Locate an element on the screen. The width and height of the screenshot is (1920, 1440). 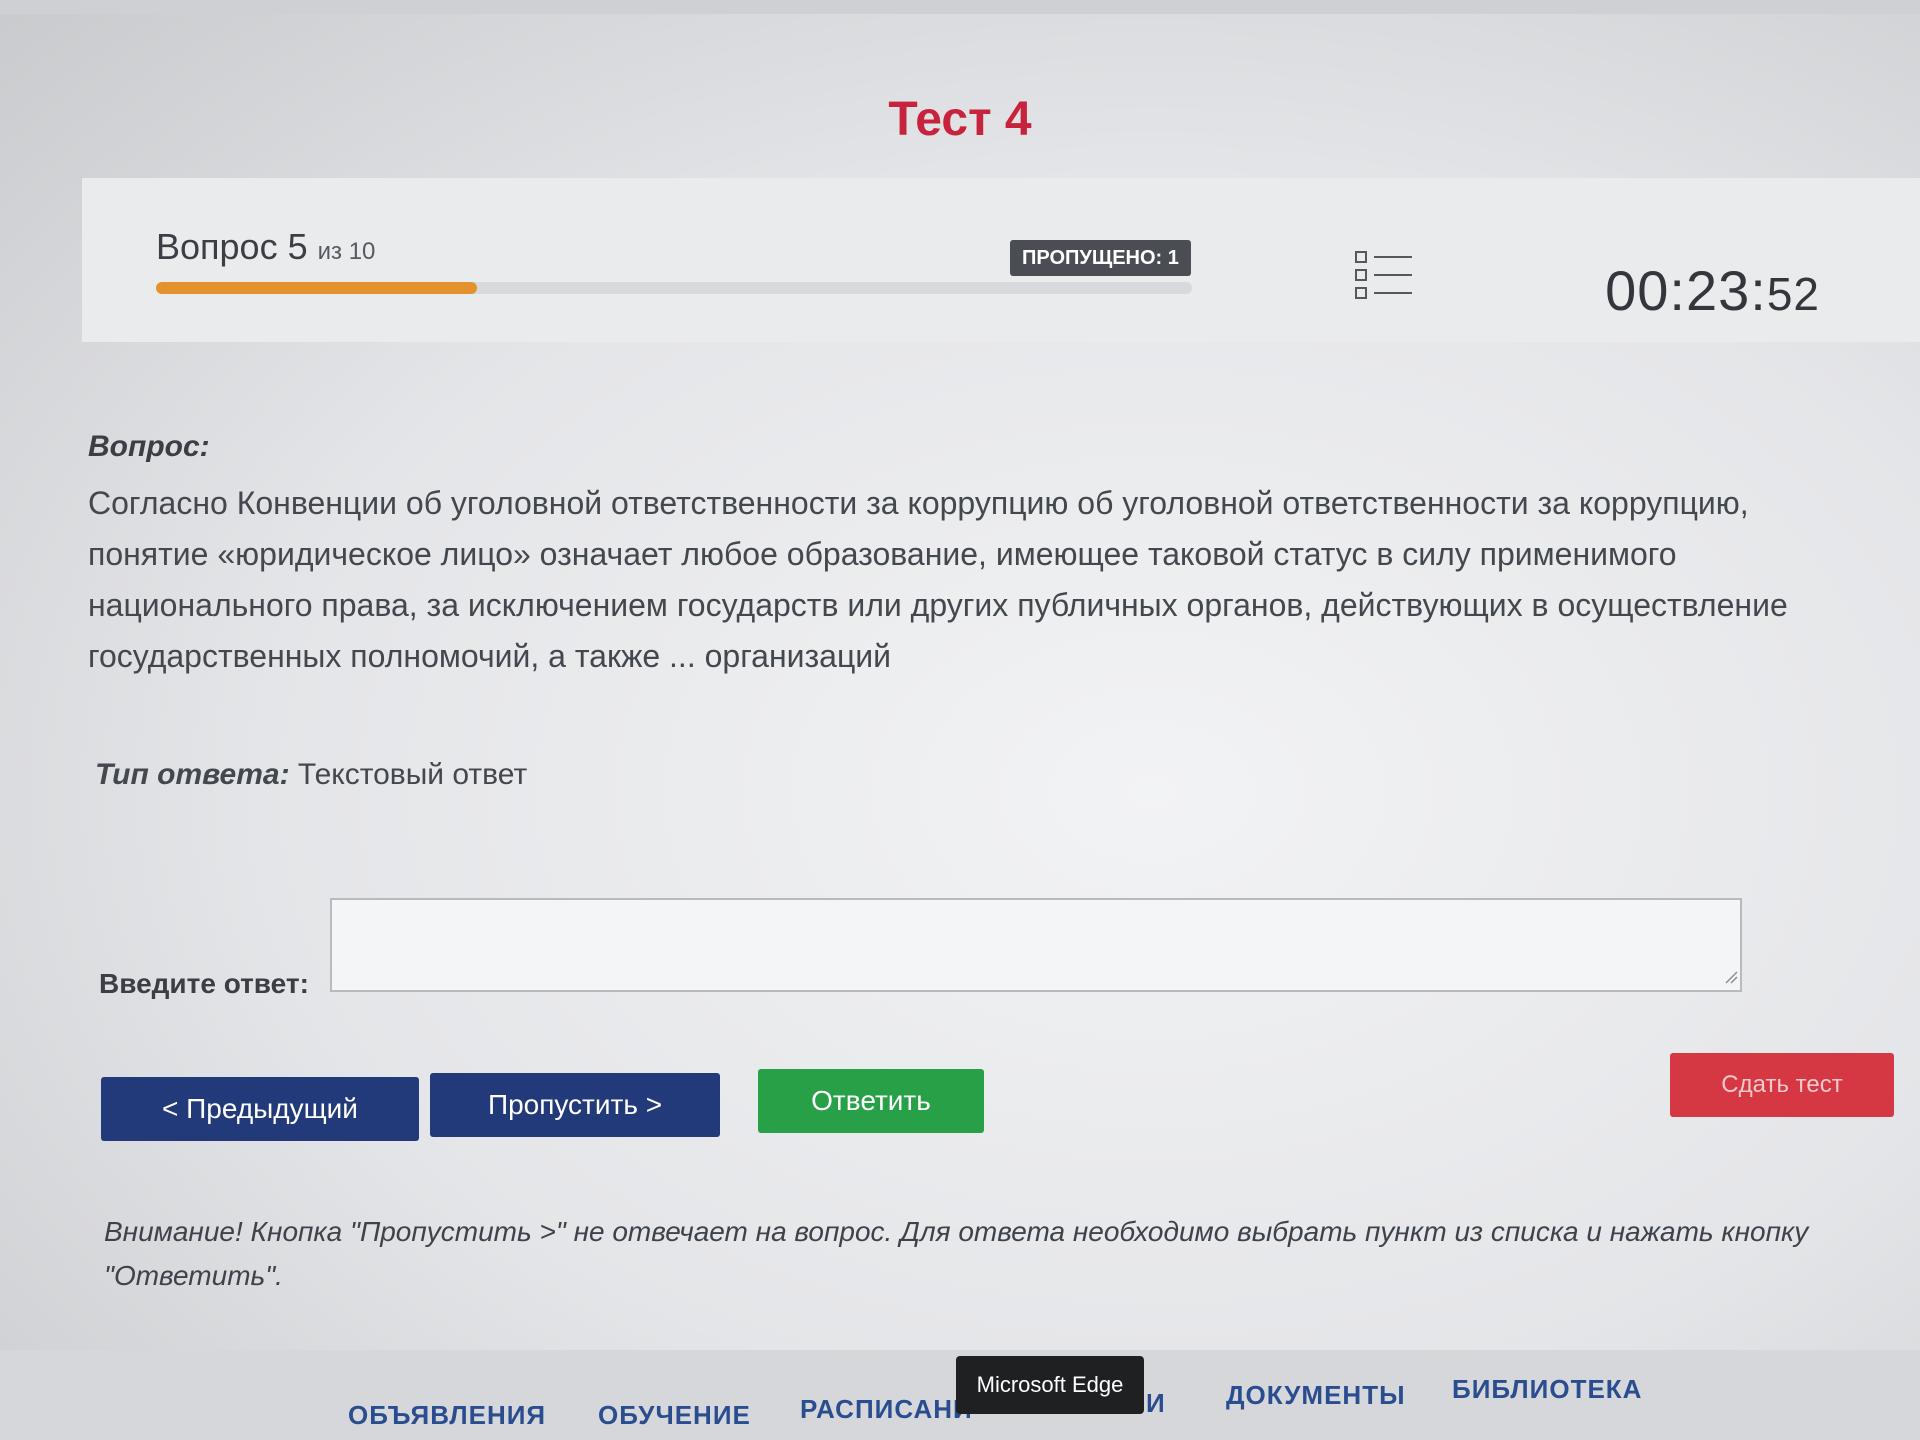
timer-main: 00:23: is located at coordinates (1686, 290).